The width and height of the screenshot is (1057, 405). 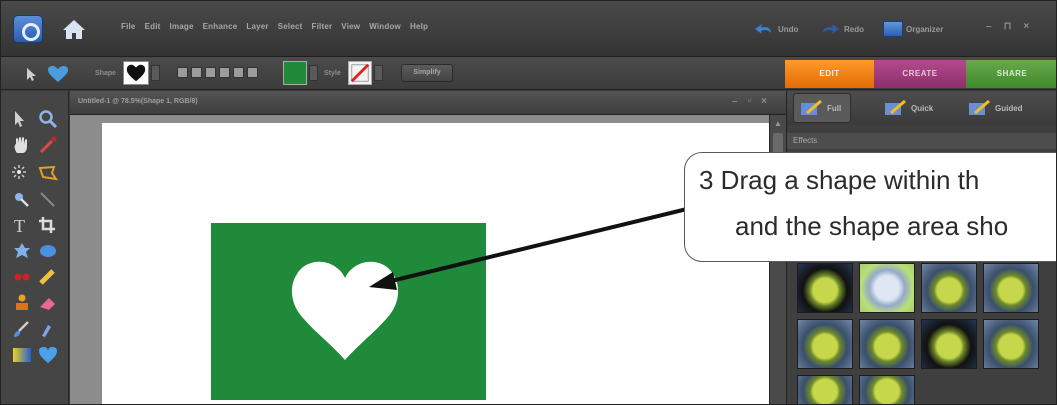 I want to click on intersect-shape-button, so click(x=224, y=72).